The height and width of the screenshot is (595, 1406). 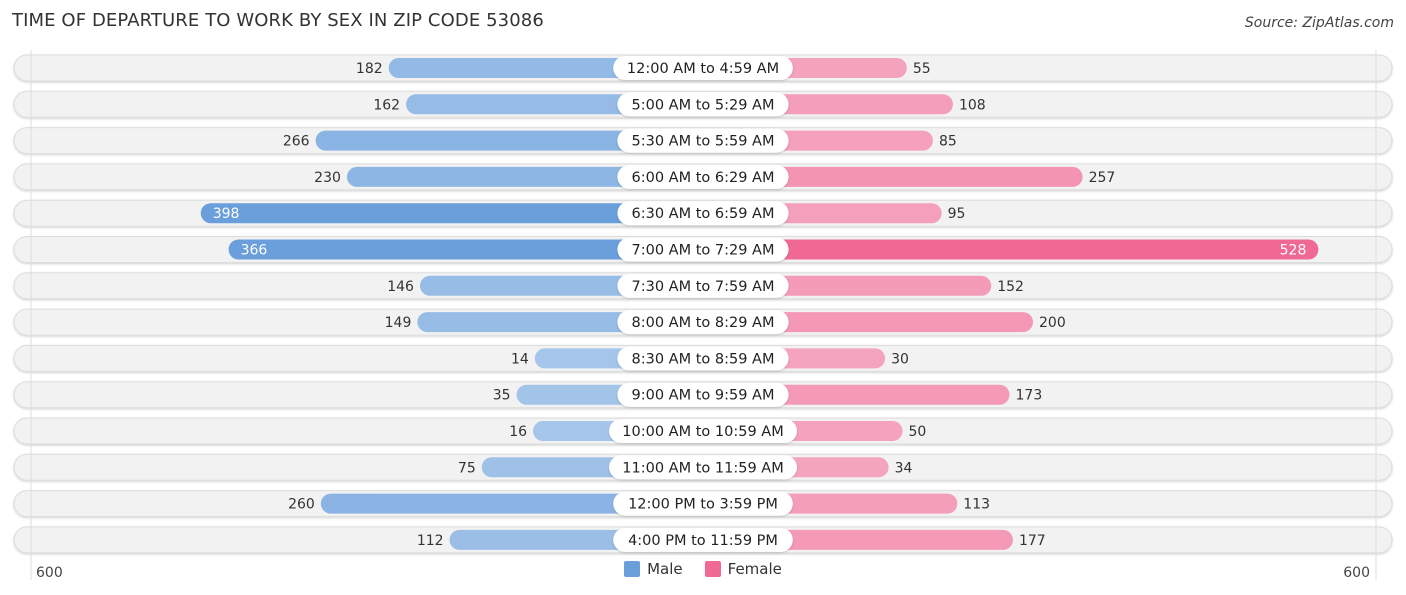 I want to click on chart-row: 149 200 8:00 AM to 8:29 AM, so click(x=703, y=322).